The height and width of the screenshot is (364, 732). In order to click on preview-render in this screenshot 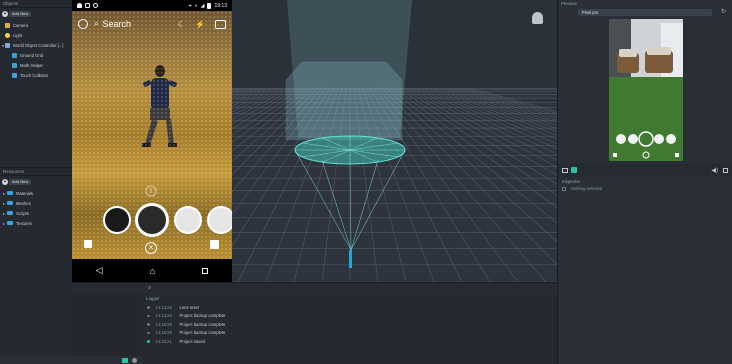, I will do `click(646, 90)`.